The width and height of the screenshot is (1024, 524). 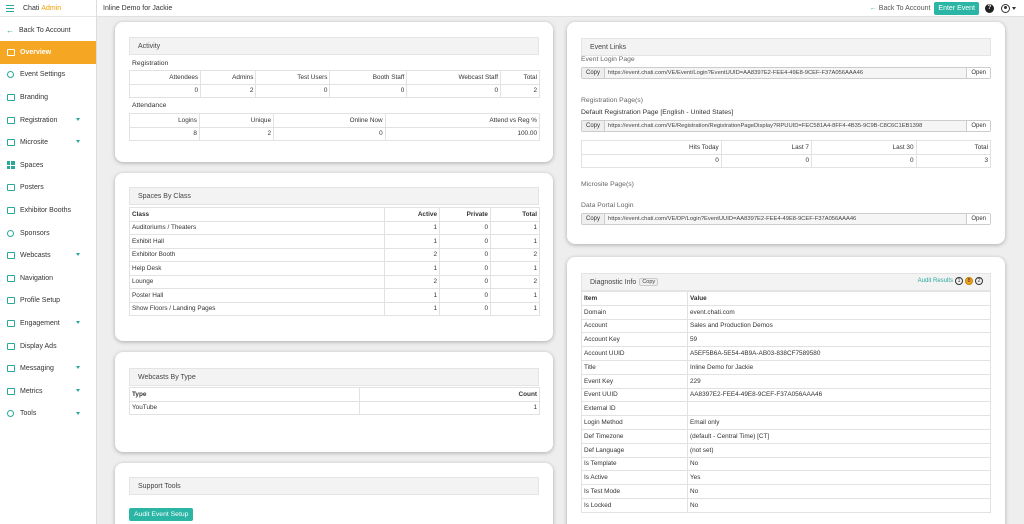 What do you see at coordinates (839, 395) in the screenshot?
I see `table-cell: AA8397E2-FEE4-49E8-9CEF-F37A056AAA46` at bounding box center [839, 395].